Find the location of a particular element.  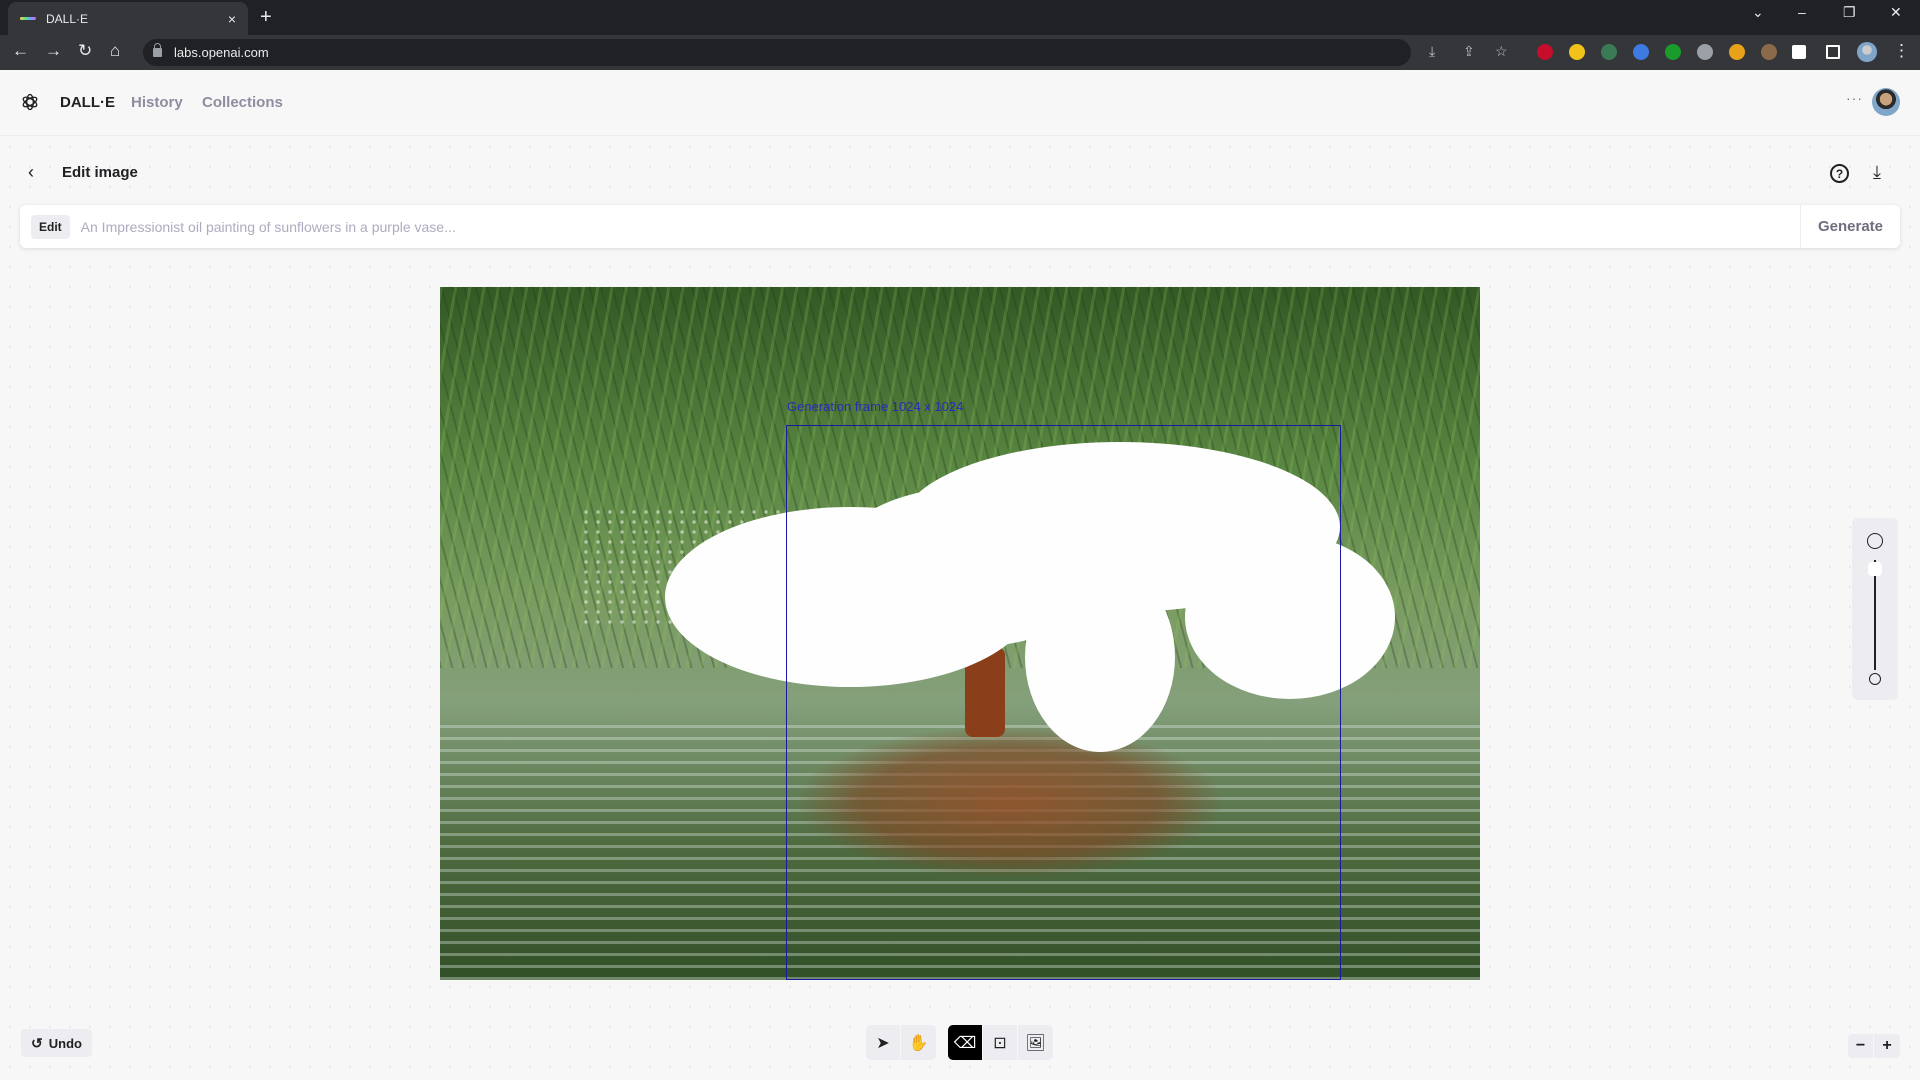

nav-history: History is located at coordinates (157, 102).